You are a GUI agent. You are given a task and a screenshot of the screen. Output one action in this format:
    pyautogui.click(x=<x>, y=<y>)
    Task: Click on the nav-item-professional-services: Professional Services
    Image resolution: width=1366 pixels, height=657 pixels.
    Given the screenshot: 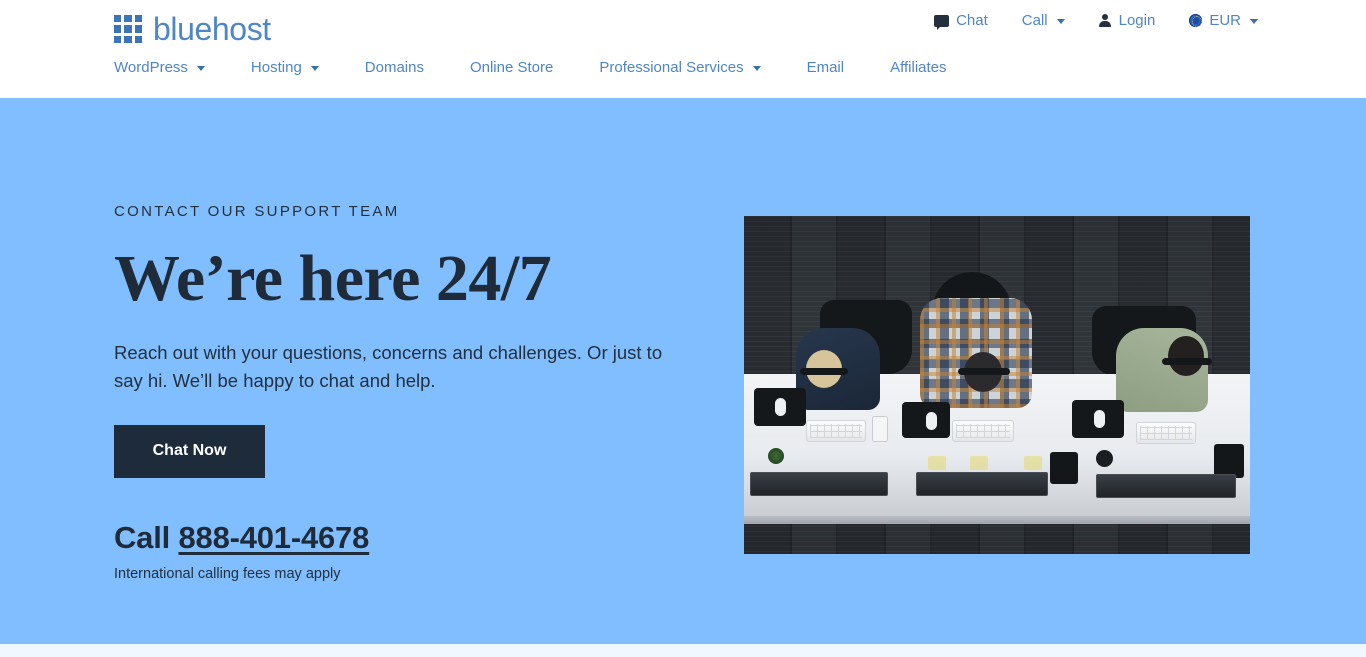 What is the action you would take?
    pyautogui.click(x=680, y=67)
    